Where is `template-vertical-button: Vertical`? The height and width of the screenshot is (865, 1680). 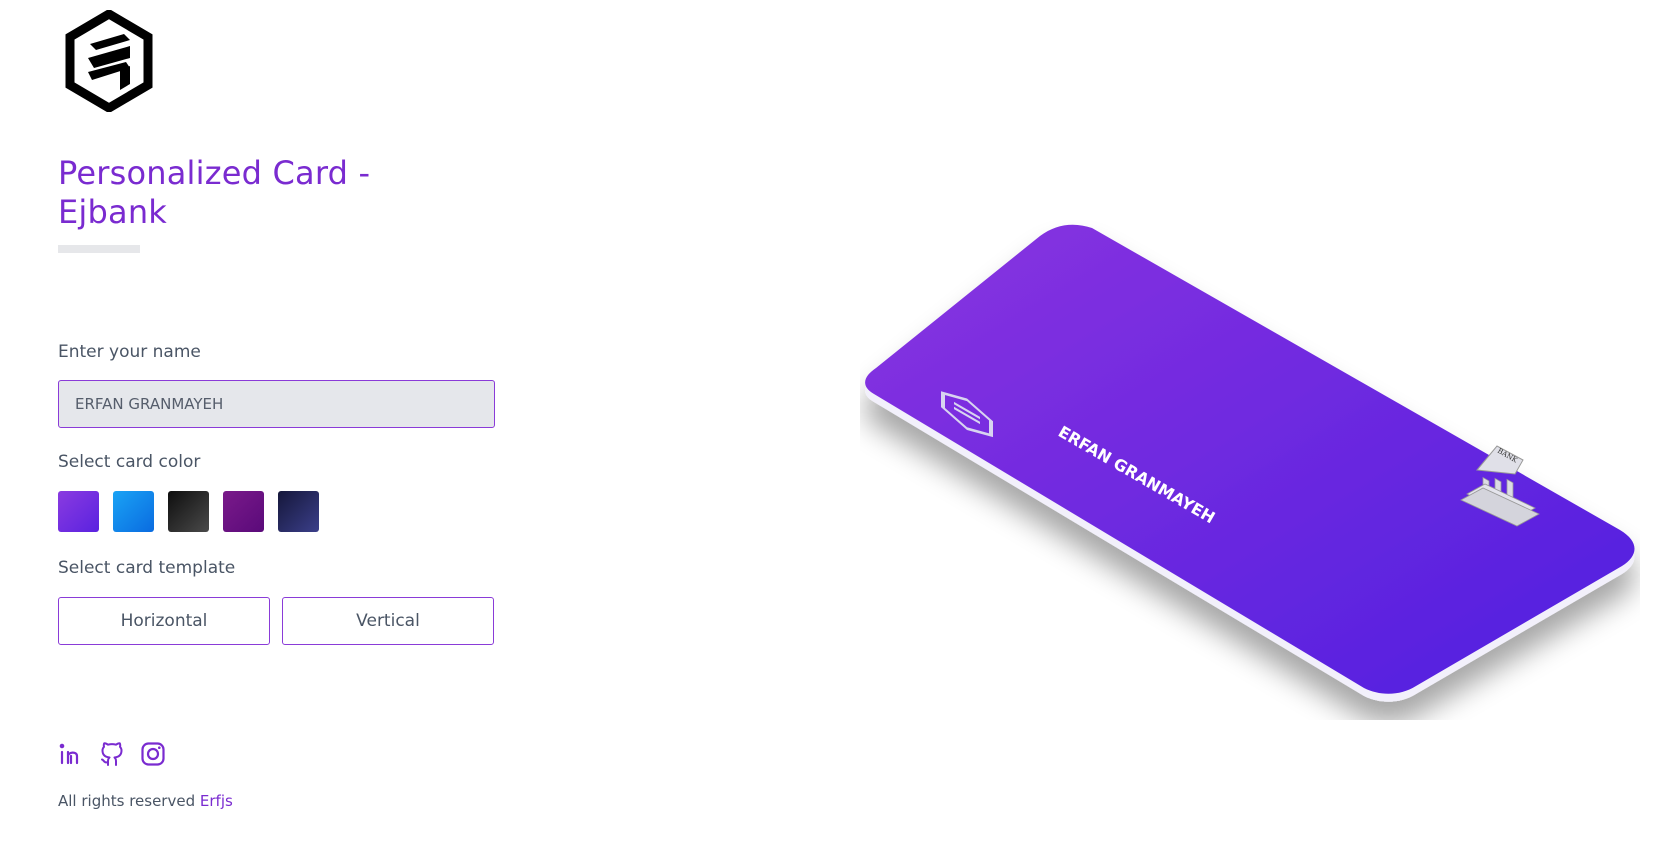 template-vertical-button: Vertical is located at coordinates (388, 621).